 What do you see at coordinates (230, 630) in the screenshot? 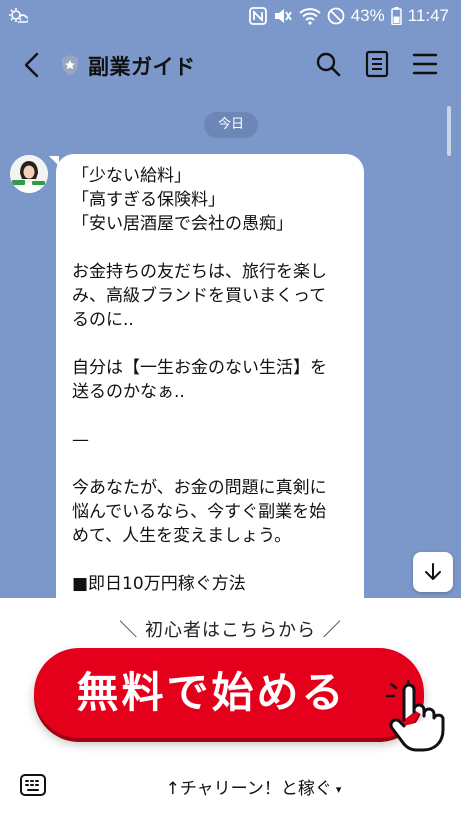
I see `banner-subtitle: ＼ 初心者はこちらから ／` at bounding box center [230, 630].